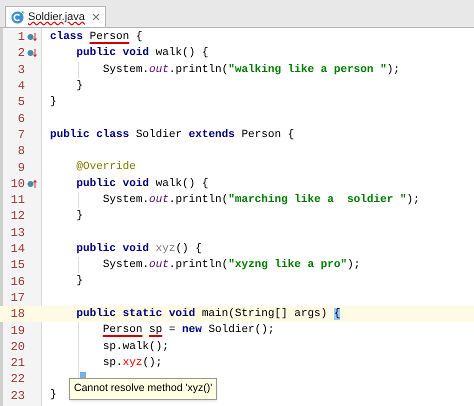 This screenshot has height=406, width=474. What do you see at coordinates (17, 201) in the screenshot?
I see `line-number: 11` at bounding box center [17, 201].